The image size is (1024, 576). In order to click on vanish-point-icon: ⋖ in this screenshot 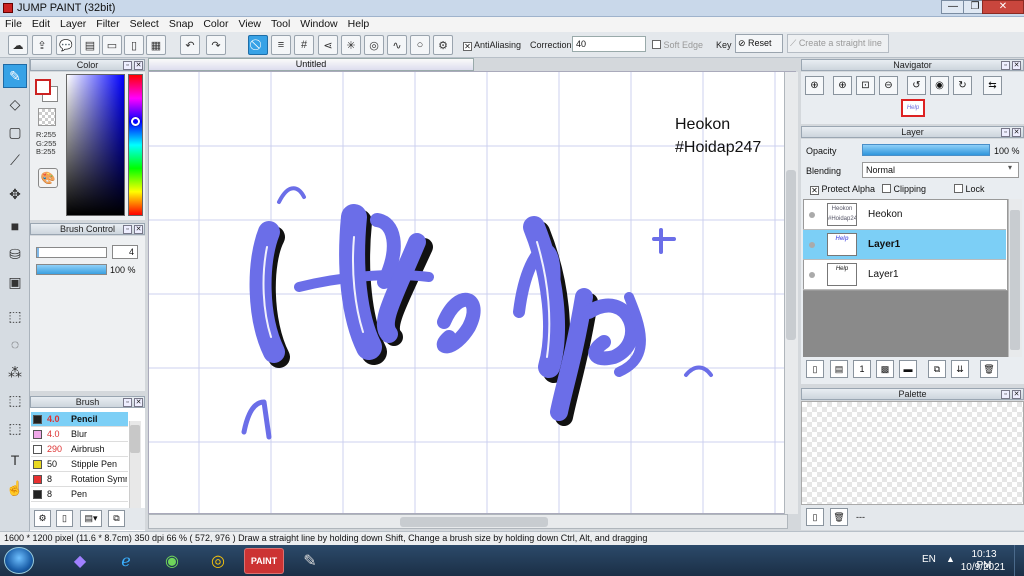, I will do `click(328, 45)`.